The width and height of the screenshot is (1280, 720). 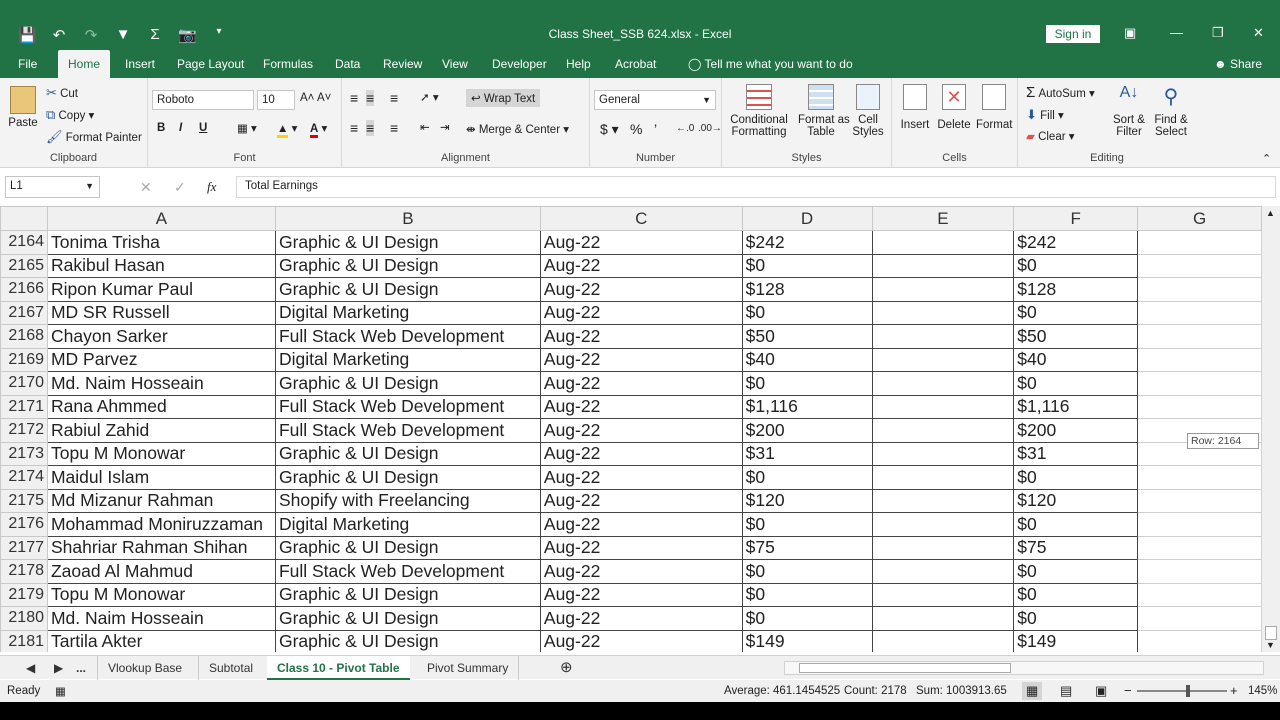 What do you see at coordinates (161, 524) in the screenshot?
I see `cell-name: Mohammad Moniruzzaman` at bounding box center [161, 524].